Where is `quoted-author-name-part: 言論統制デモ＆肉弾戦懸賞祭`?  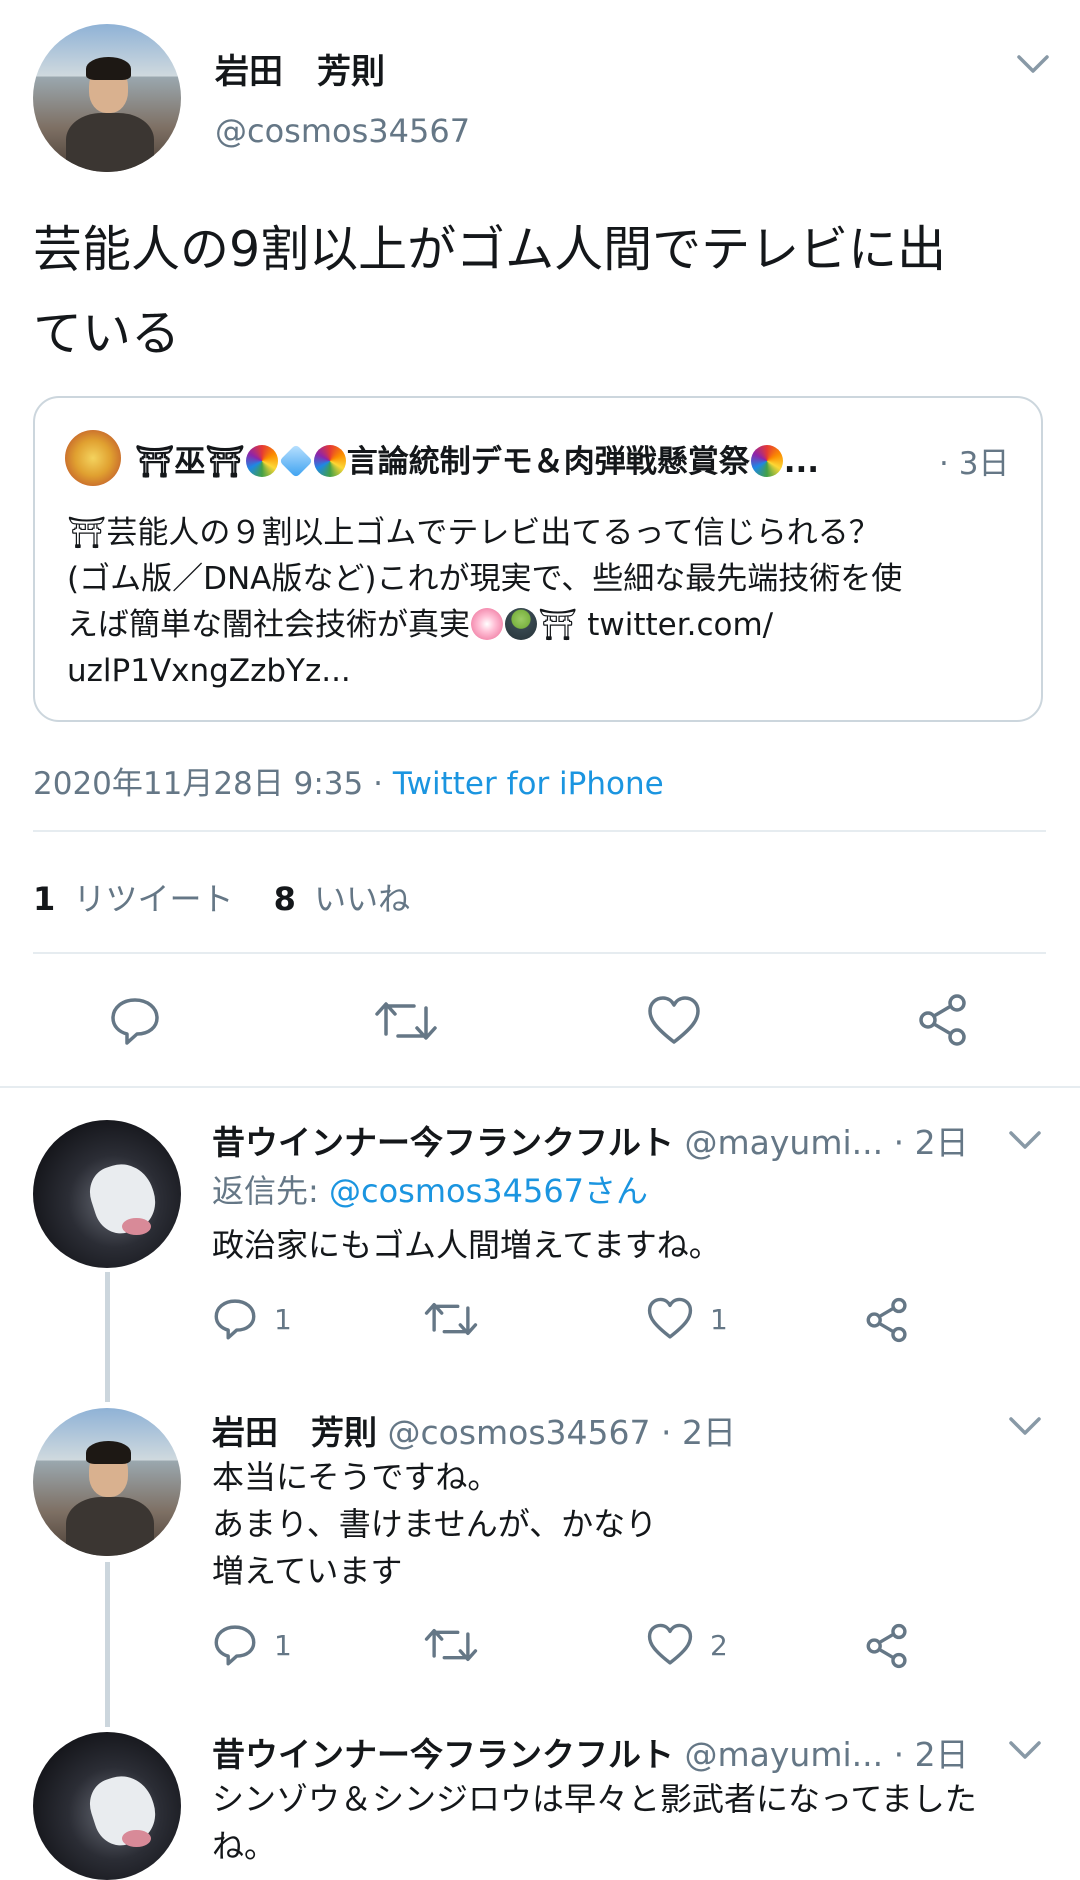
quoted-author-name-part: 言論統制デモ＆肉弾戦懸賞祭 is located at coordinates (548, 462).